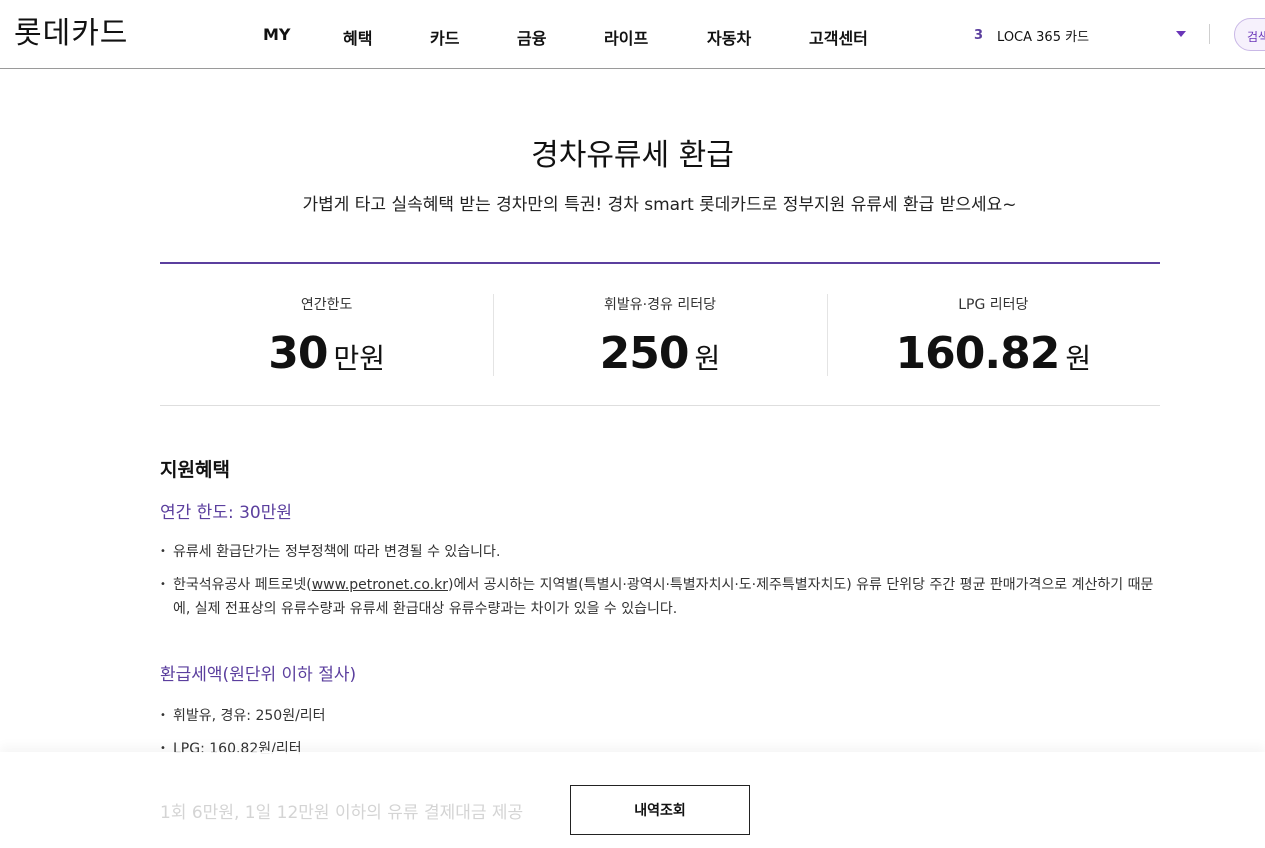 This screenshot has height=848, width=1265. I want to click on refund-tax-heading: 환급세액(원단위 이하 절사), so click(258, 675).